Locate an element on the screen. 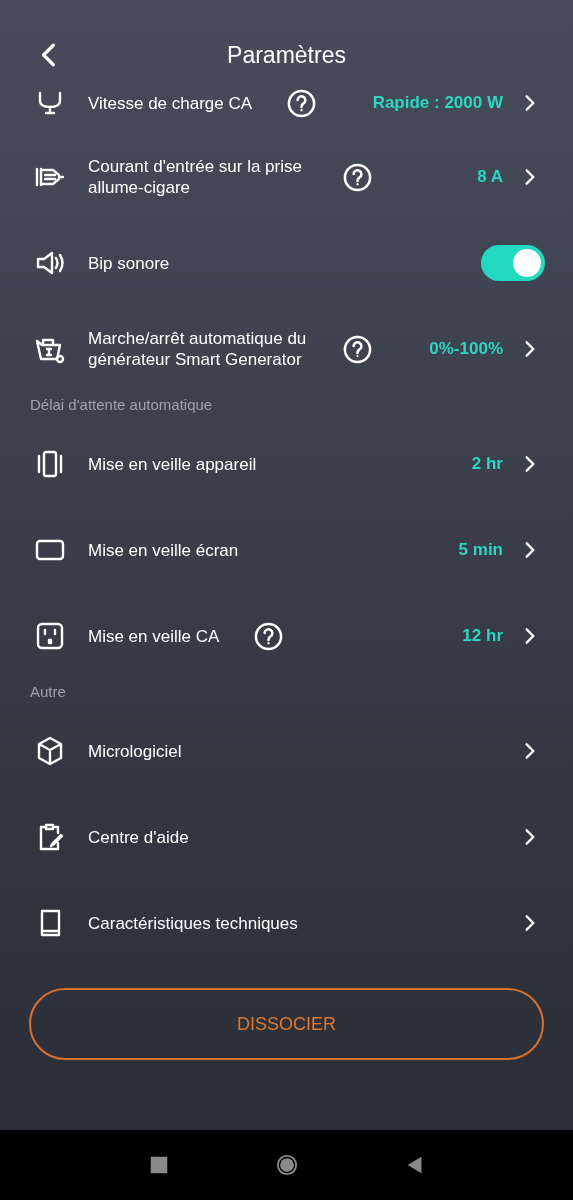 The height and width of the screenshot is (1200, 573). settings-row: Mise en veille appareil 2 hr is located at coordinates (286, 464).